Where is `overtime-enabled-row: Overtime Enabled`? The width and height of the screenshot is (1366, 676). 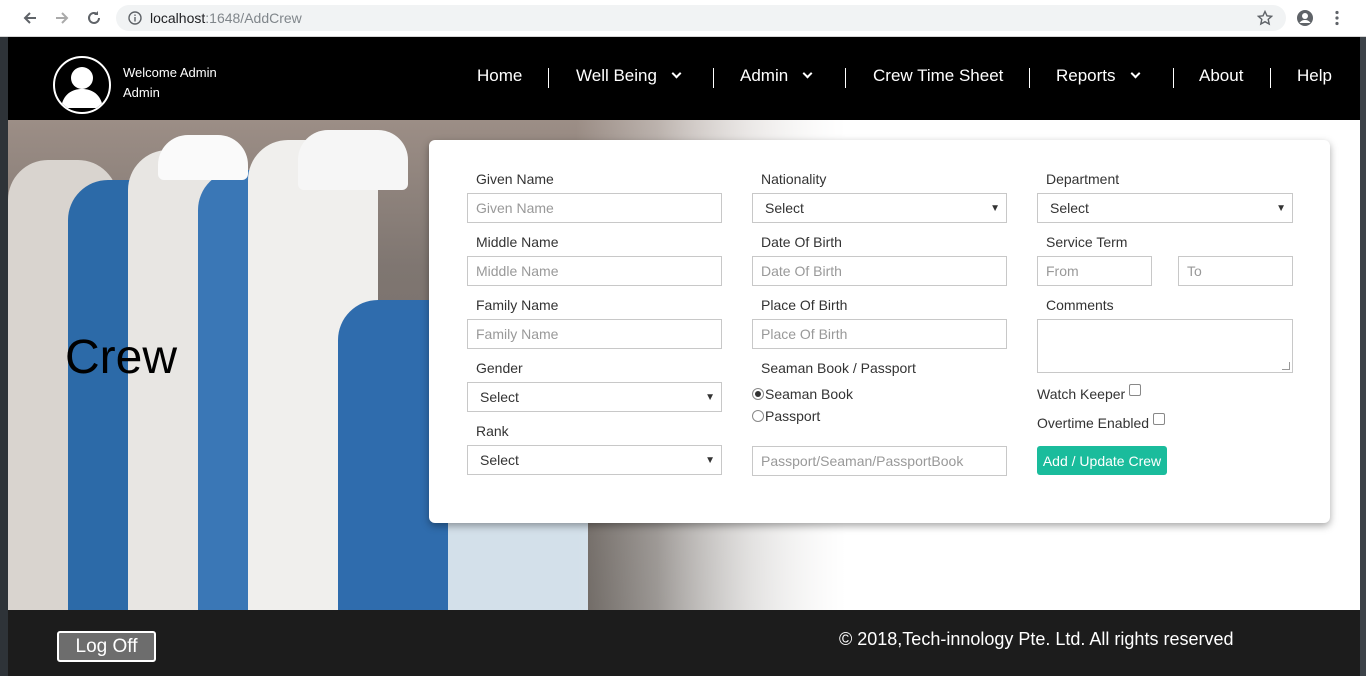 overtime-enabled-row: Overtime Enabled is located at coordinates (1101, 422).